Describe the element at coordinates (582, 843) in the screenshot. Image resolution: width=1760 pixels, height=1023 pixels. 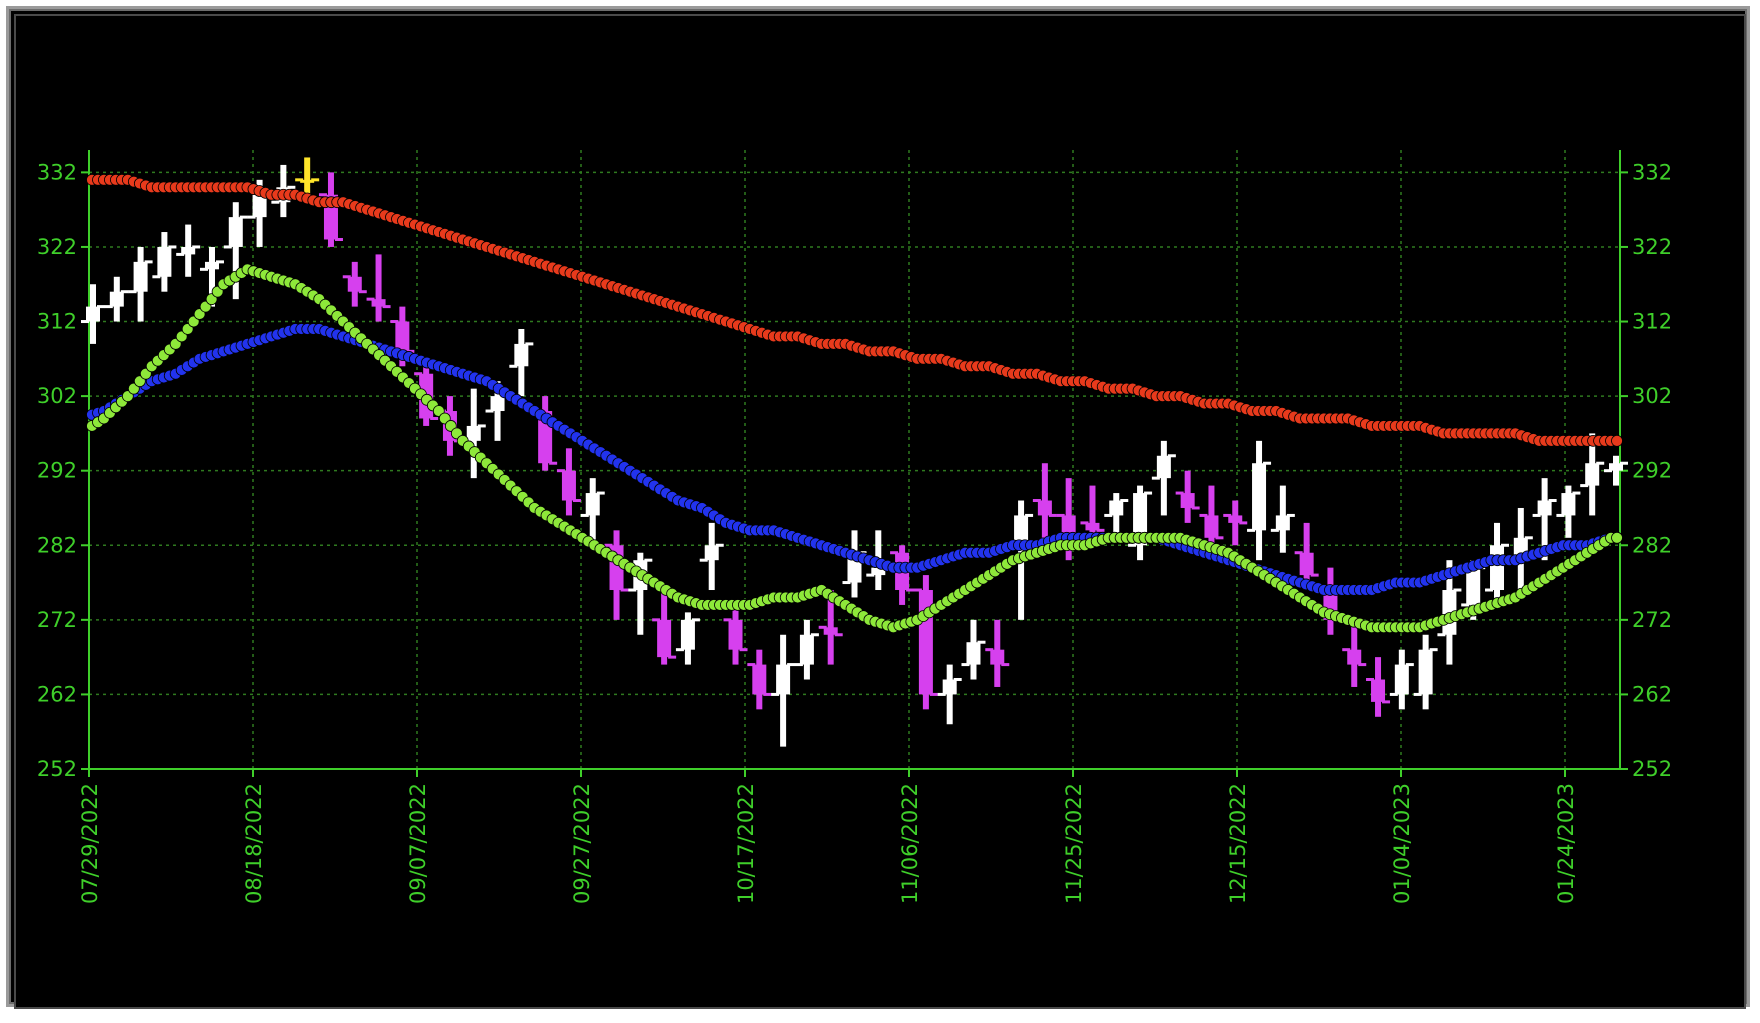
I see `x-tick-label: 09/27/2022` at that location.